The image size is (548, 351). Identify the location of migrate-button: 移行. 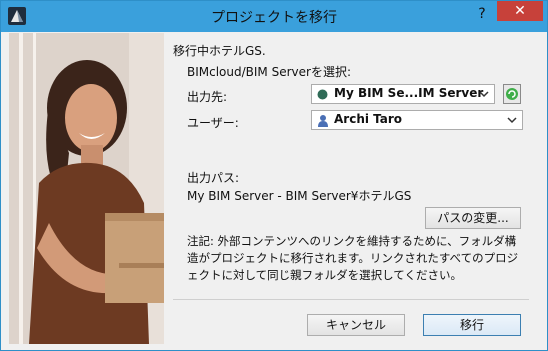
(472, 325).